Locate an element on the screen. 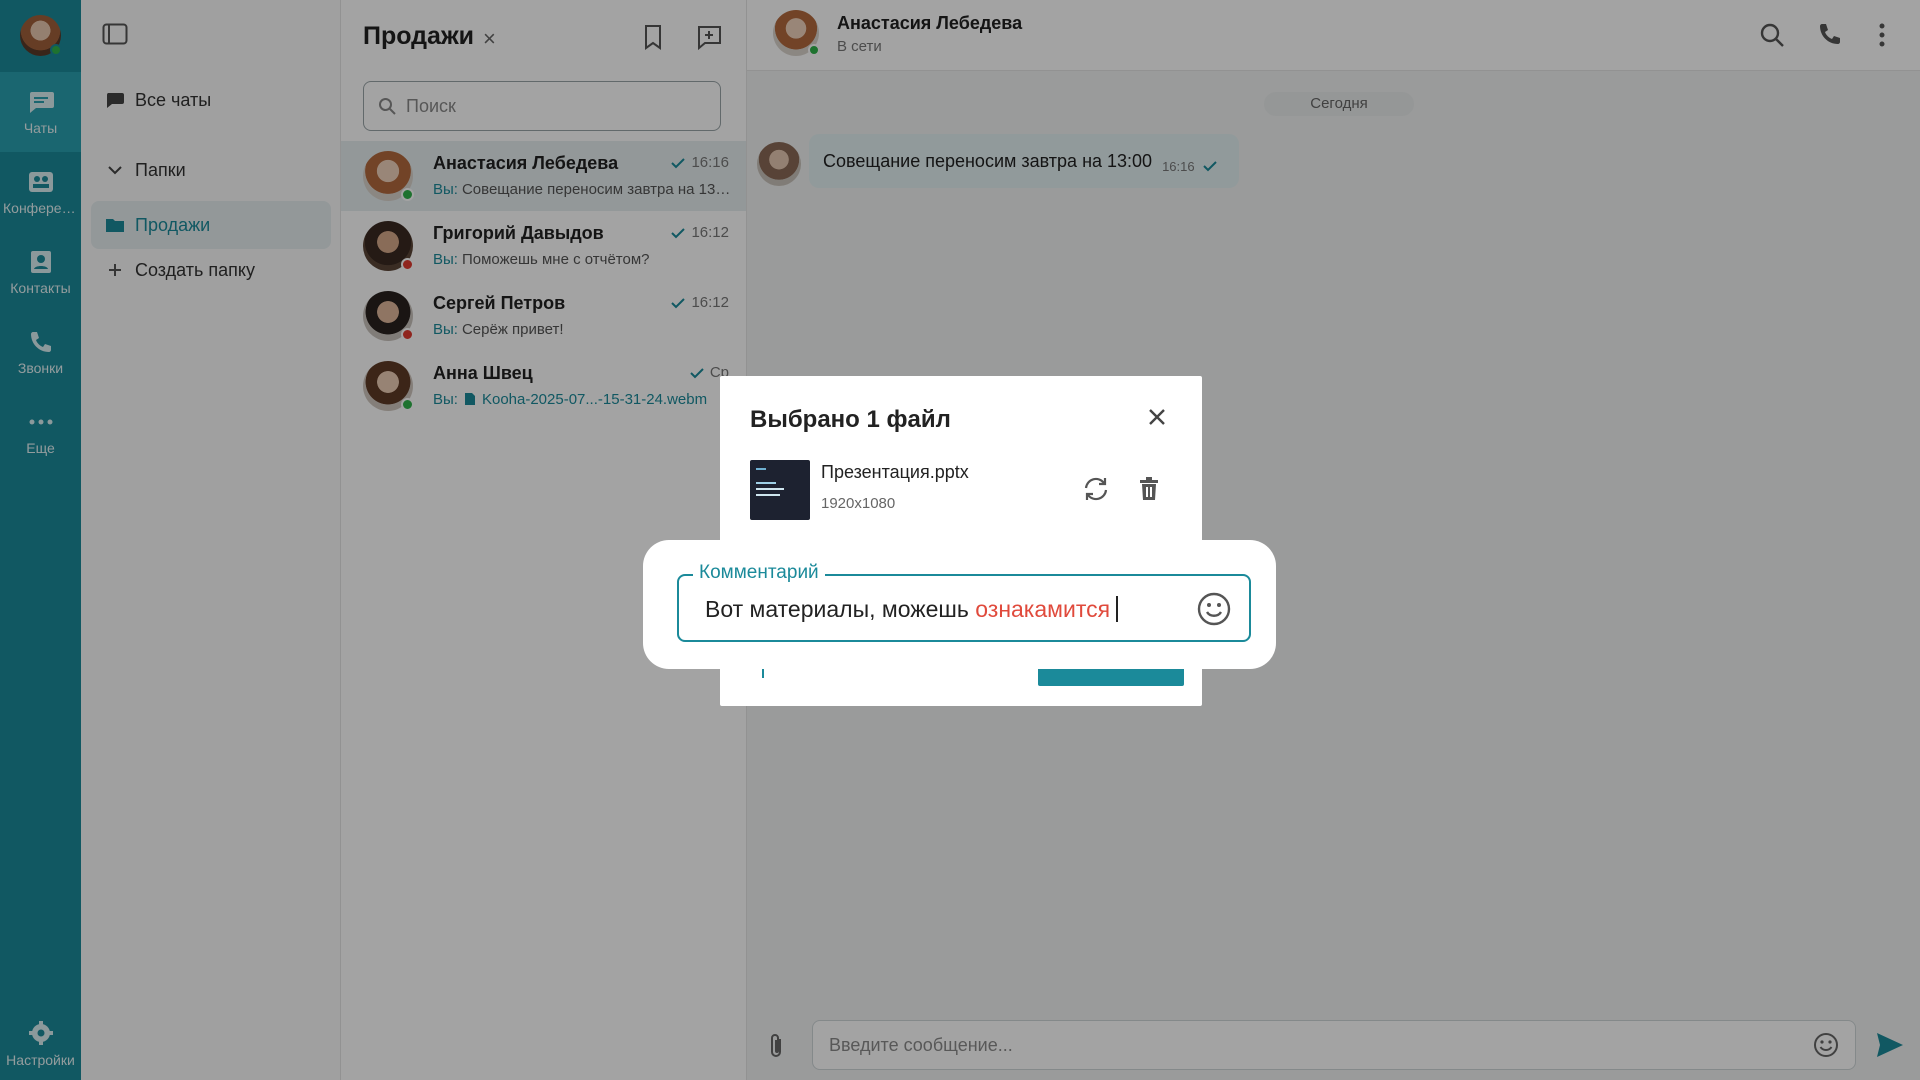 The image size is (1920, 1080). file-dimensions: 1920x1080 is located at coordinates (858, 503).